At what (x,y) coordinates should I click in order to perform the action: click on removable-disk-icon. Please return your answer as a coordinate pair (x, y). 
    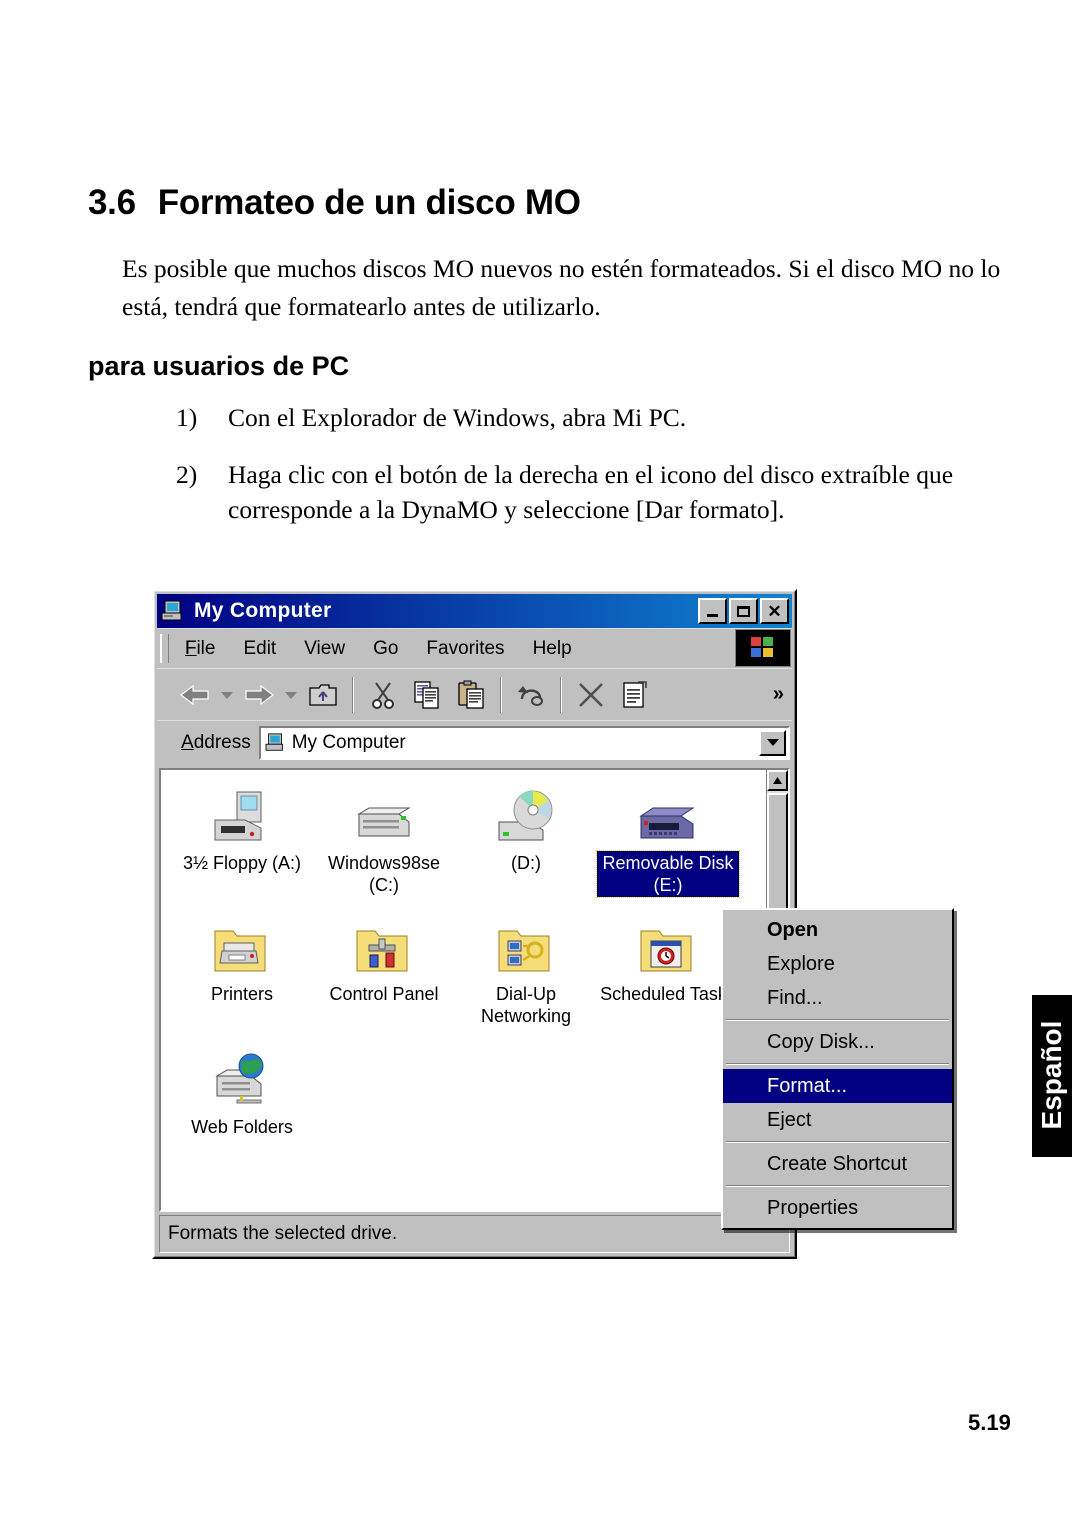
    Looking at the image, I should click on (668, 814).